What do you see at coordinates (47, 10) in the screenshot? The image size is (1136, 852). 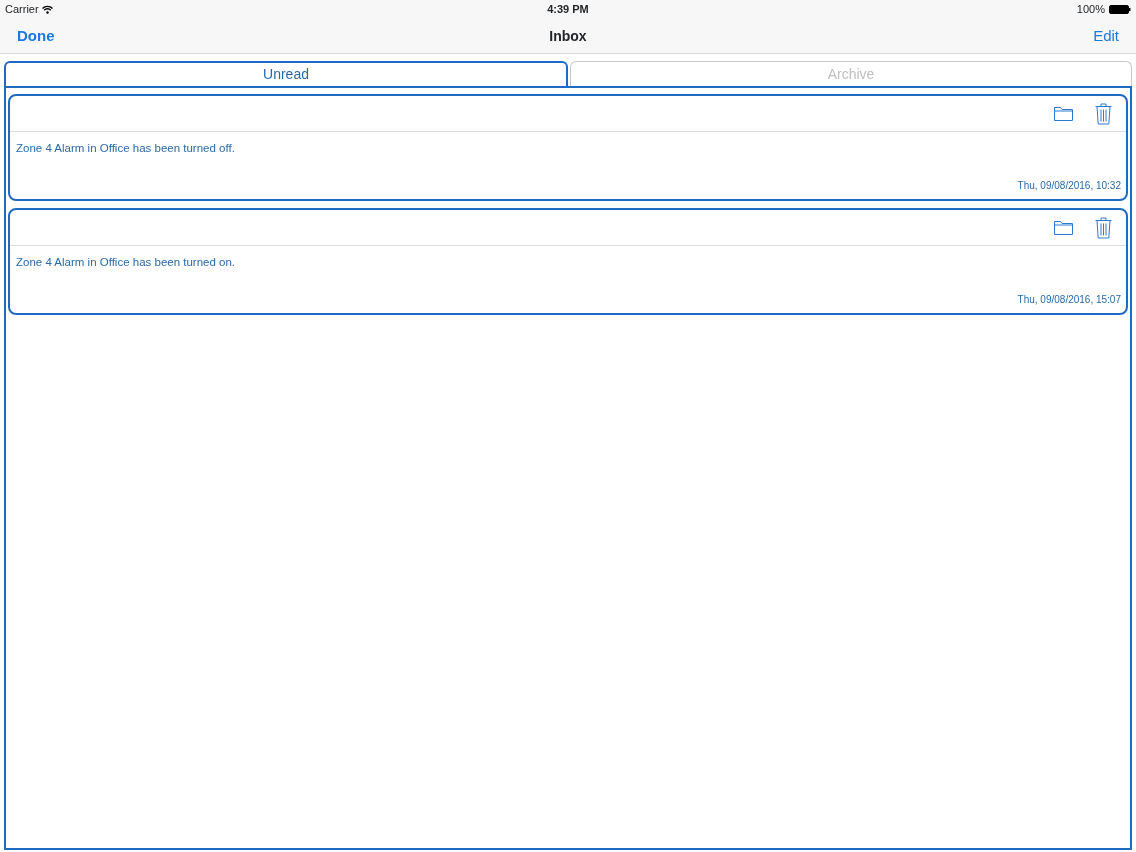 I see `wifi-icon` at bounding box center [47, 10].